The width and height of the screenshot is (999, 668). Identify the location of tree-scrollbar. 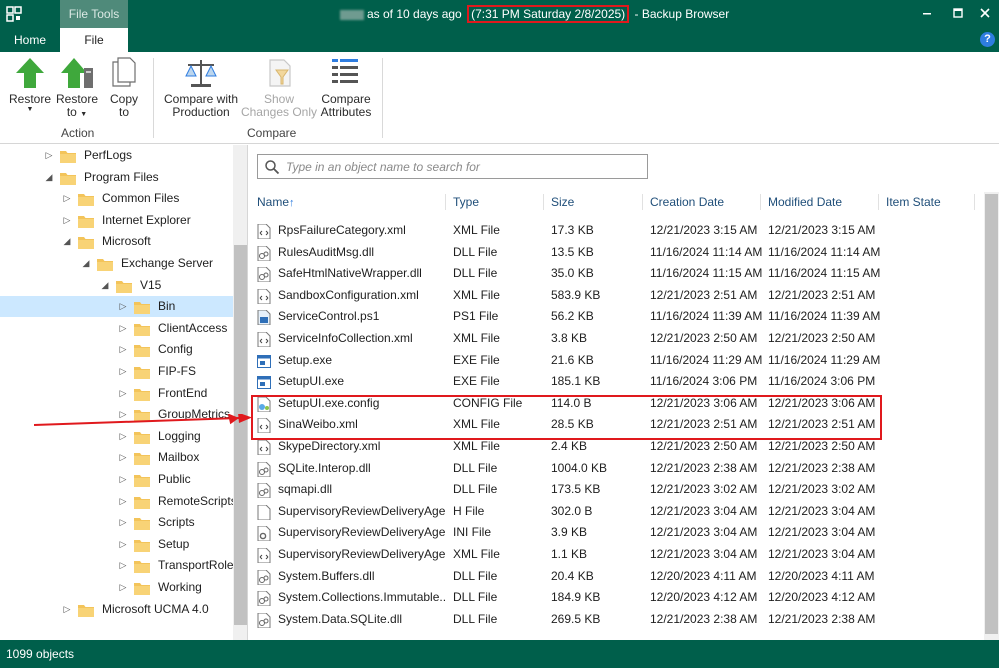
(240, 392).